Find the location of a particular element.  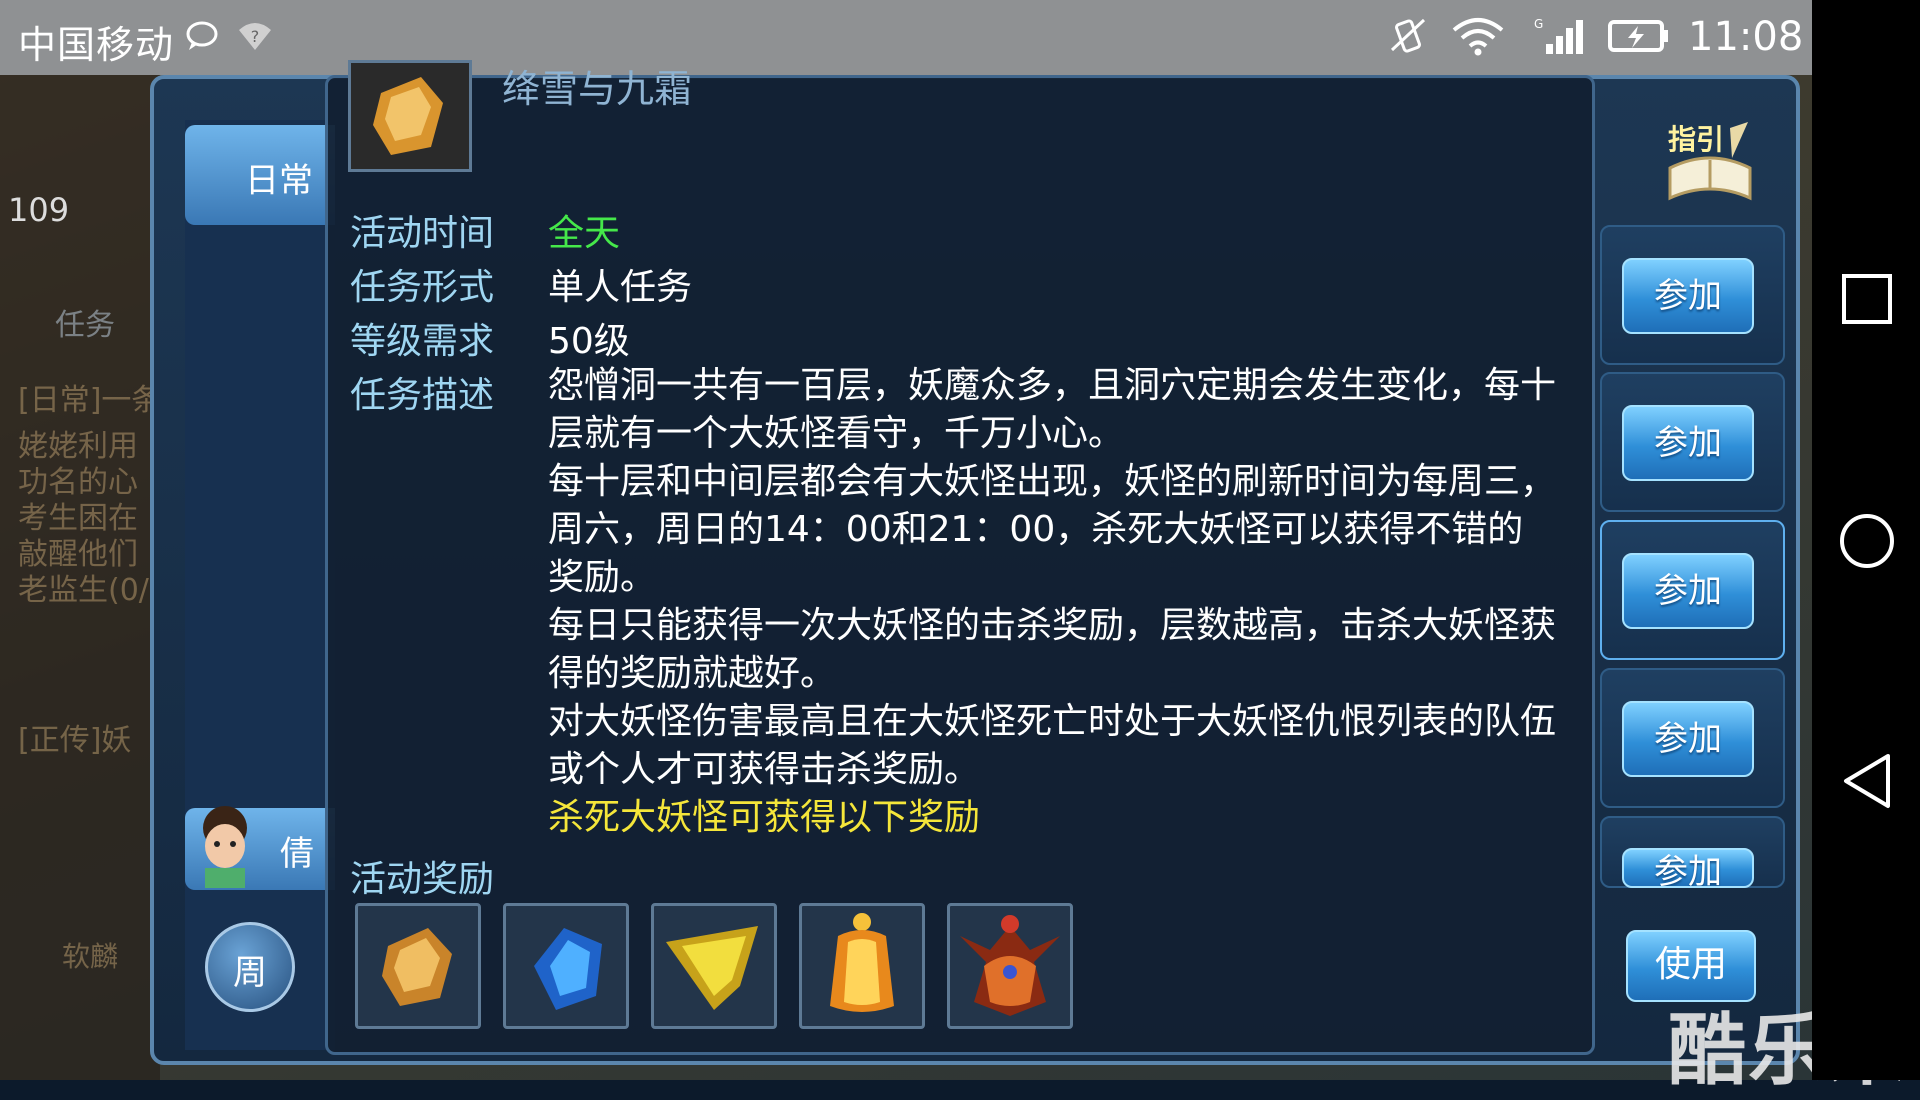

reward-hint: 杀死大妖怪可获得以下奖励 is located at coordinates (764, 817).